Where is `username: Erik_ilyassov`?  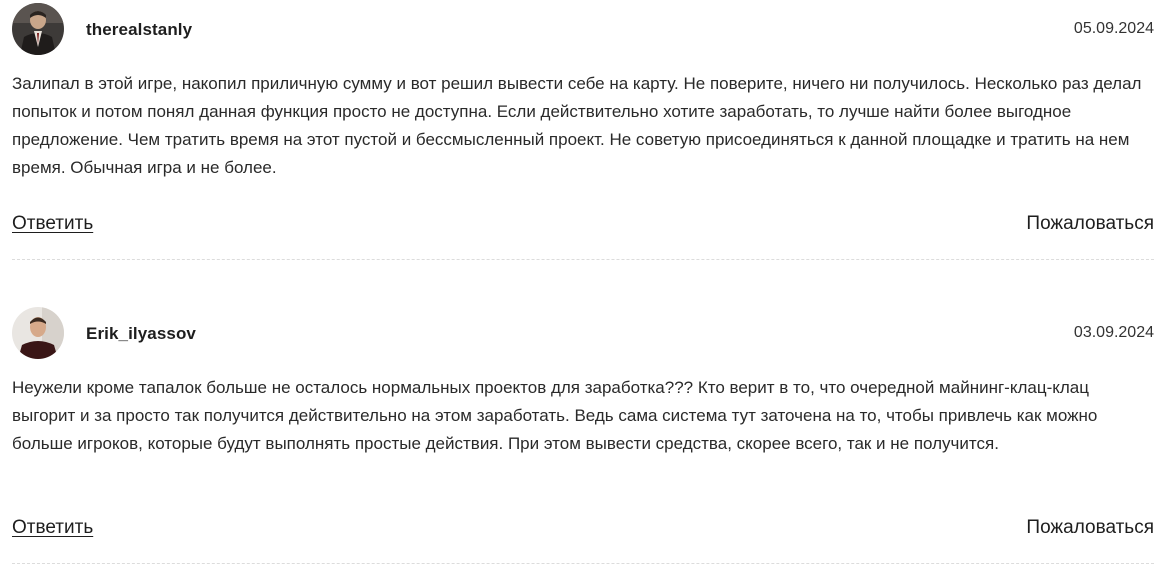
username: Erik_ilyassov is located at coordinates (141, 334).